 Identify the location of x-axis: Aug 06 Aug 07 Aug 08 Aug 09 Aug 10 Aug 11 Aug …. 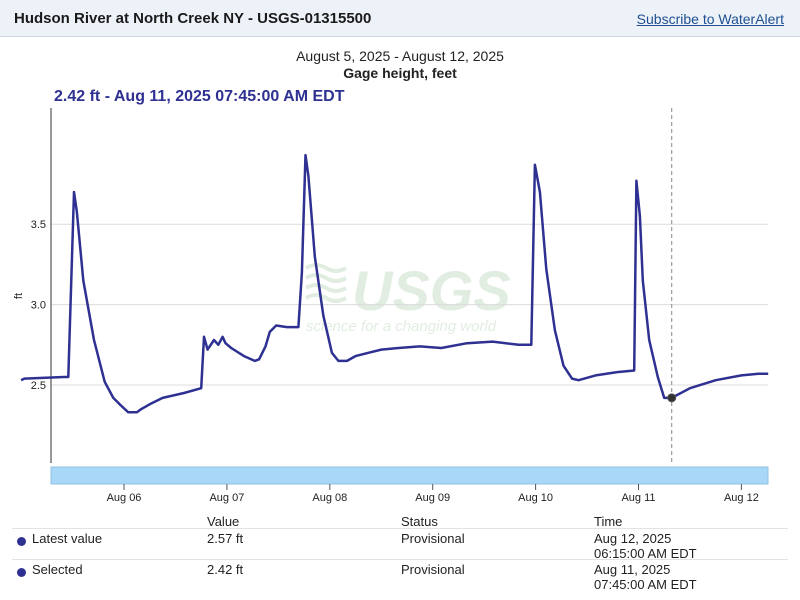
(433, 494).